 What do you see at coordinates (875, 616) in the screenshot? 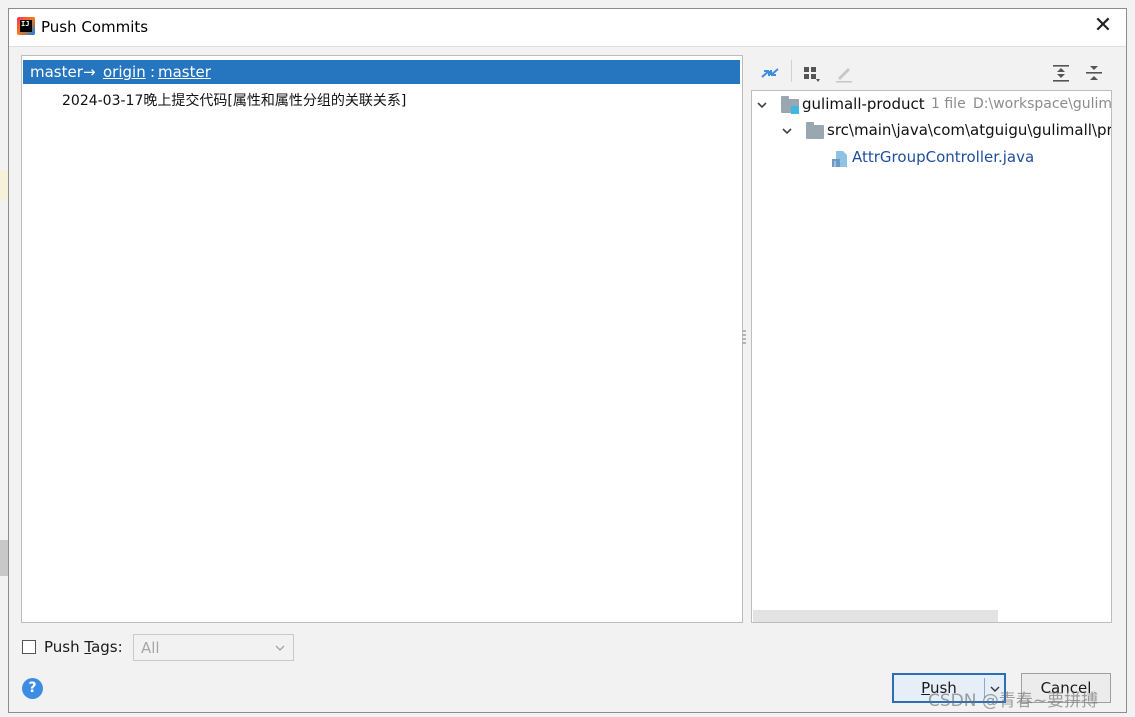
I see `horizontal-scrollbar` at bounding box center [875, 616].